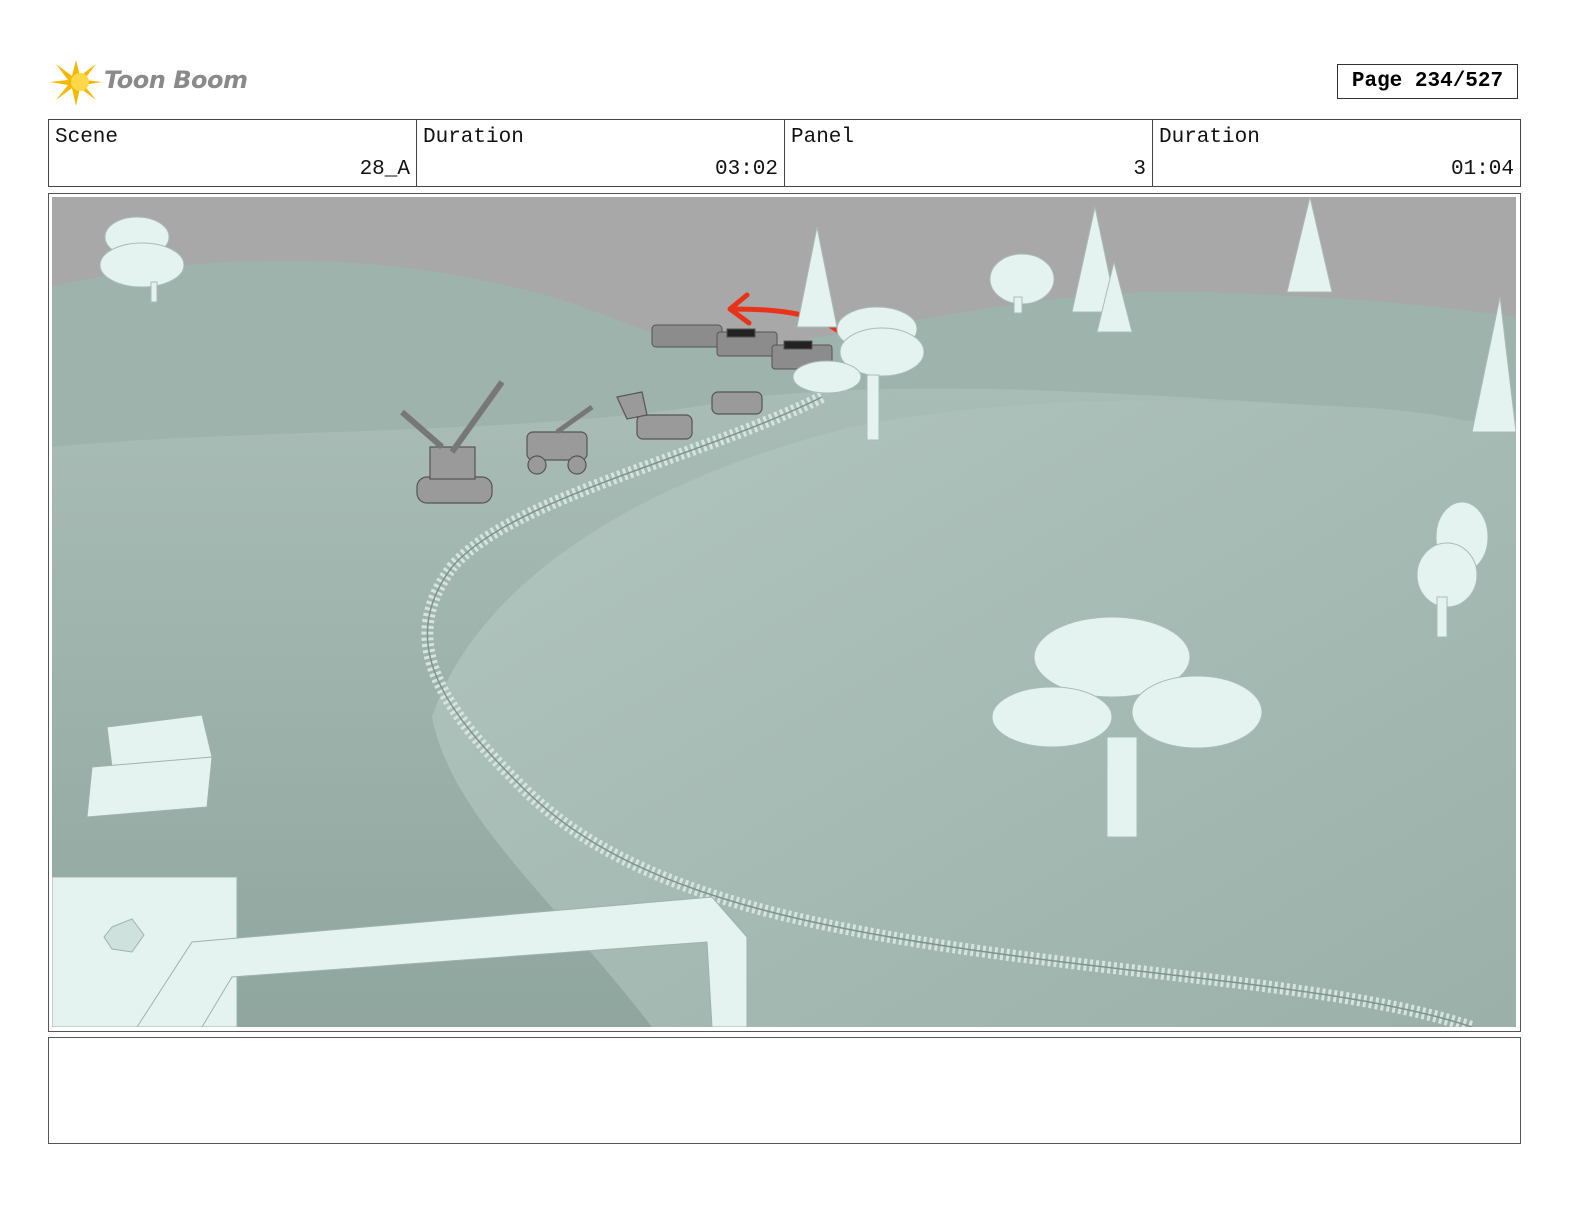  What do you see at coordinates (233, 153) in the screenshot?
I see `scene-cell: Scene 28_A` at bounding box center [233, 153].